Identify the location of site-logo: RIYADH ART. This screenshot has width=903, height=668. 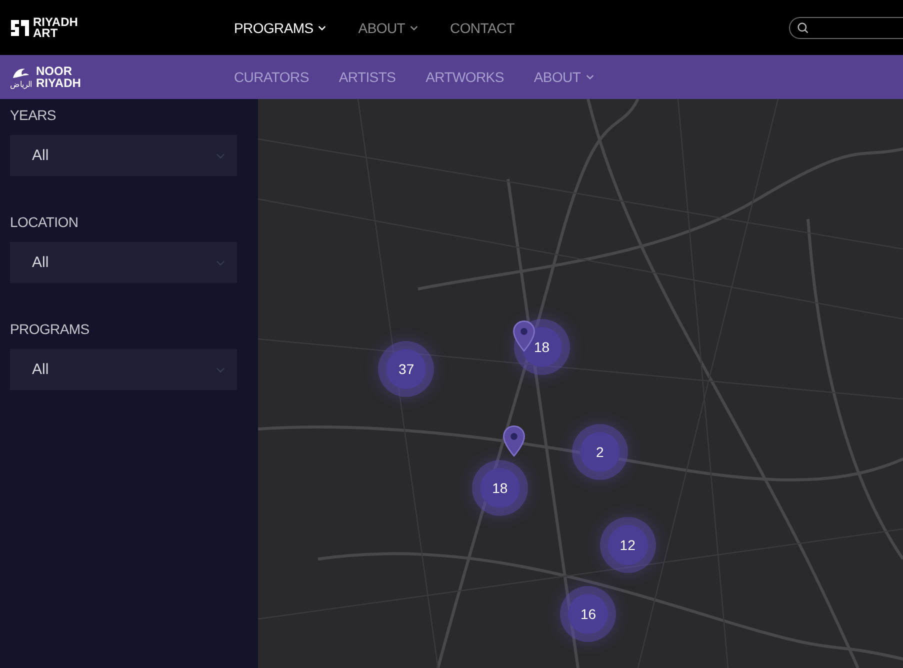
(122, 27).